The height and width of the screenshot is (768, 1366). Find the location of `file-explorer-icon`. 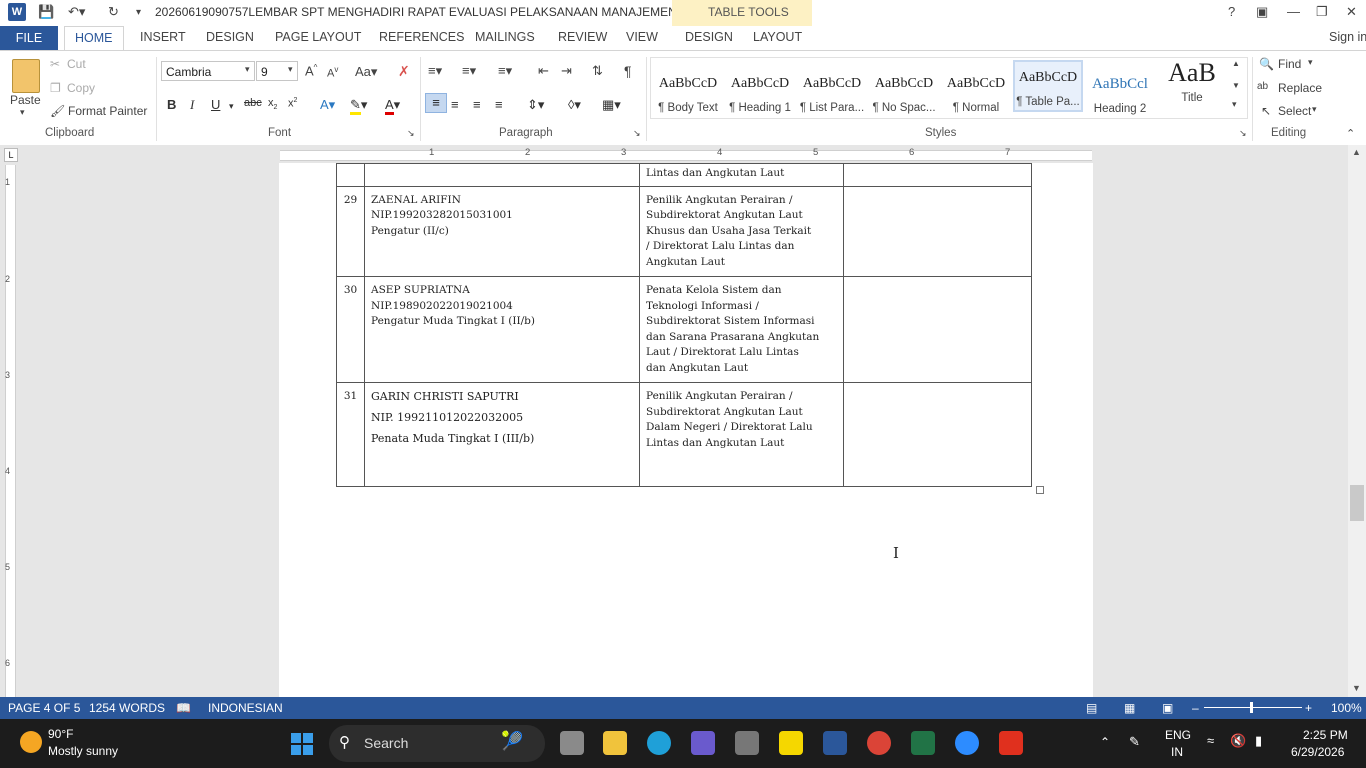

file-explorer-icon is located at coordinates (615, 743).